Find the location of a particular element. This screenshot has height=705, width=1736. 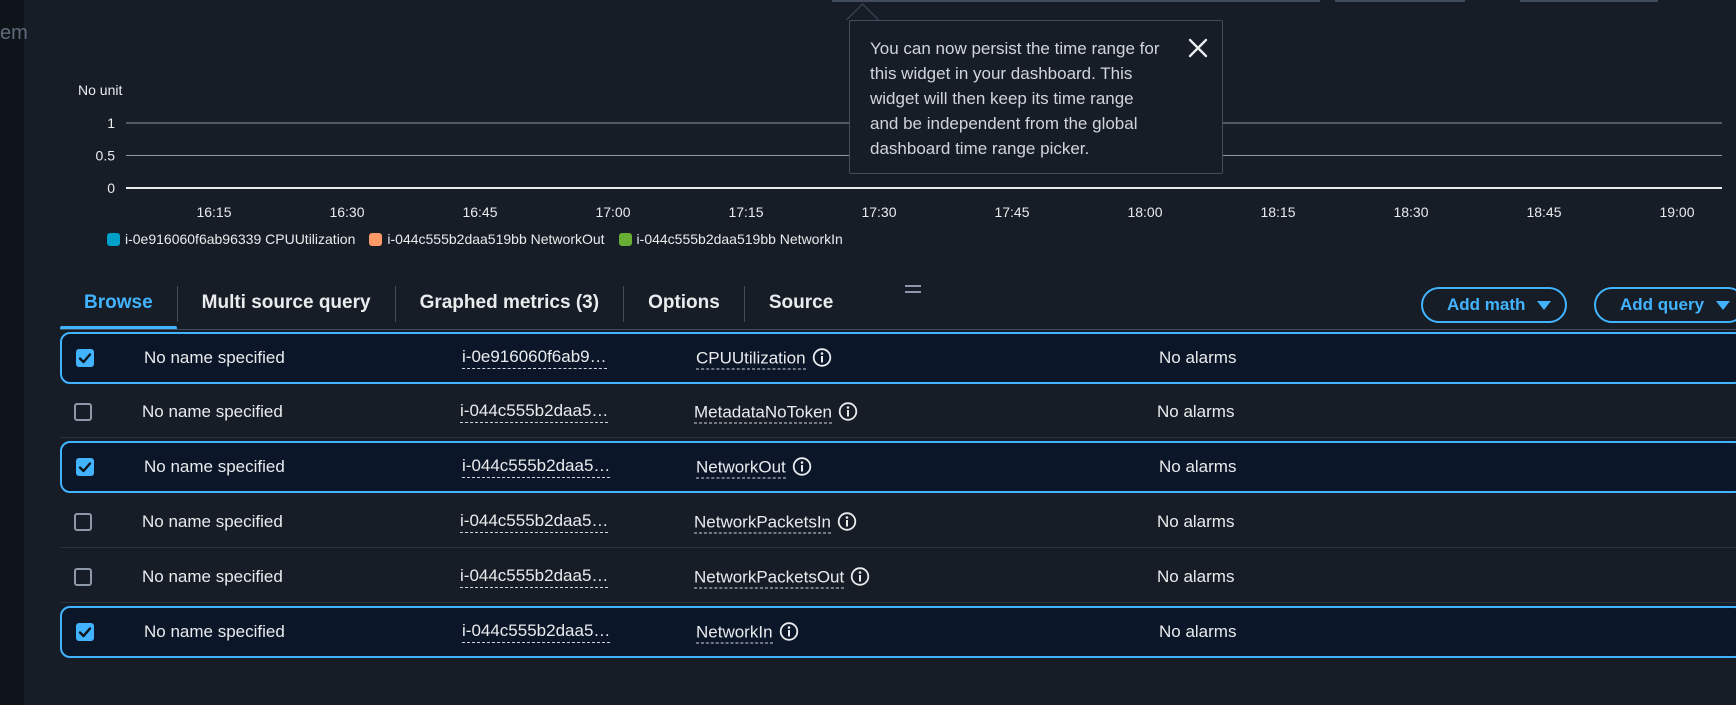

metric-name-link: MetadataNoToken is located at coordinates (763, 412).